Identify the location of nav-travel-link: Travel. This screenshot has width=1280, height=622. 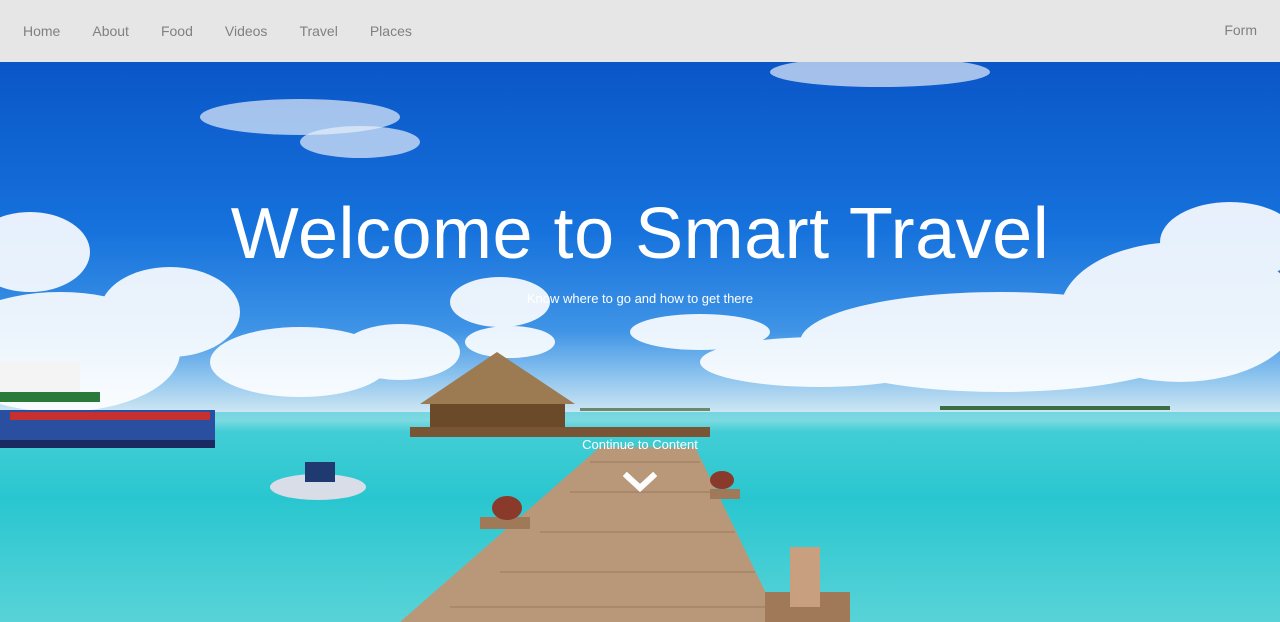
(318, 31).